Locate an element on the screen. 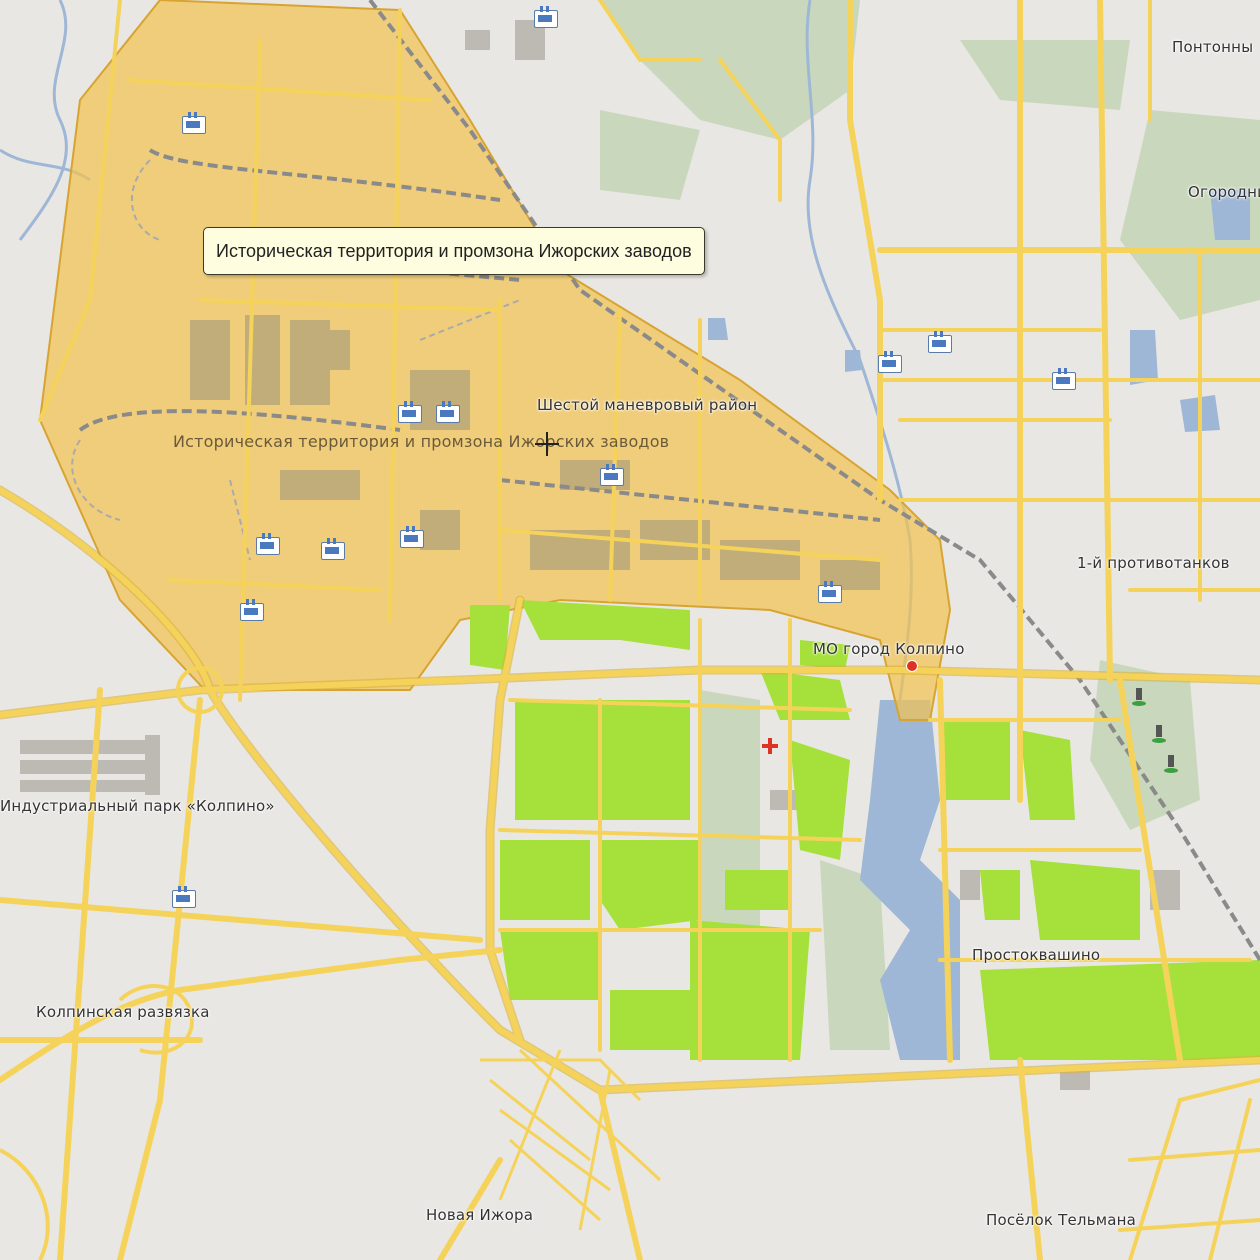  red-pin-icon is located at coordinates (912, 666).